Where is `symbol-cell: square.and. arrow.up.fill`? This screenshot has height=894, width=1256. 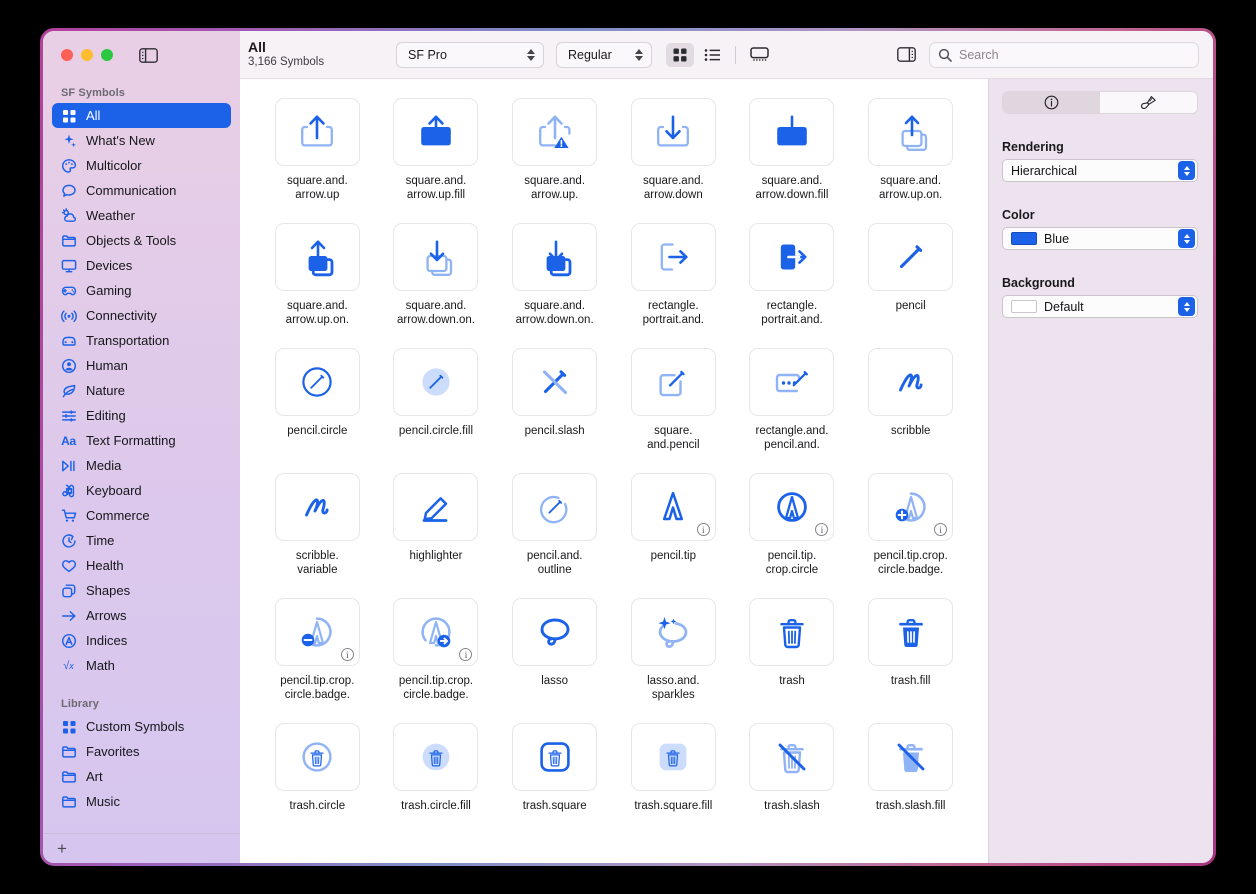
symbol-cell: square.and. arrow.up.fill is located at coordinates (436, 153).